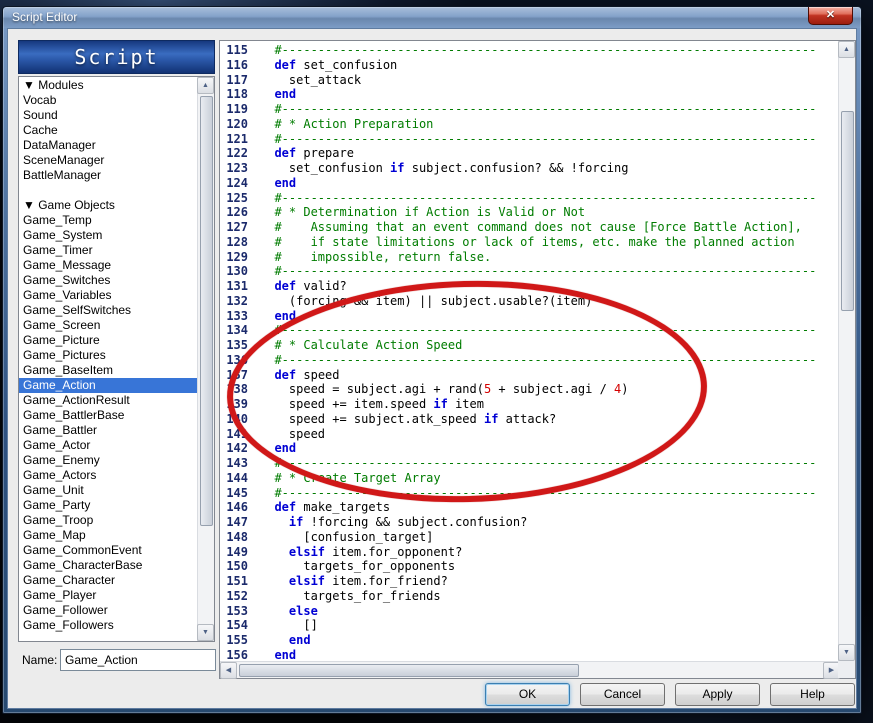 The width and height of the screenshot is (873, 723). Describe the element at coordinates (108, 235) in the screenshot. I see `script-list-item: Game_System` at that location.